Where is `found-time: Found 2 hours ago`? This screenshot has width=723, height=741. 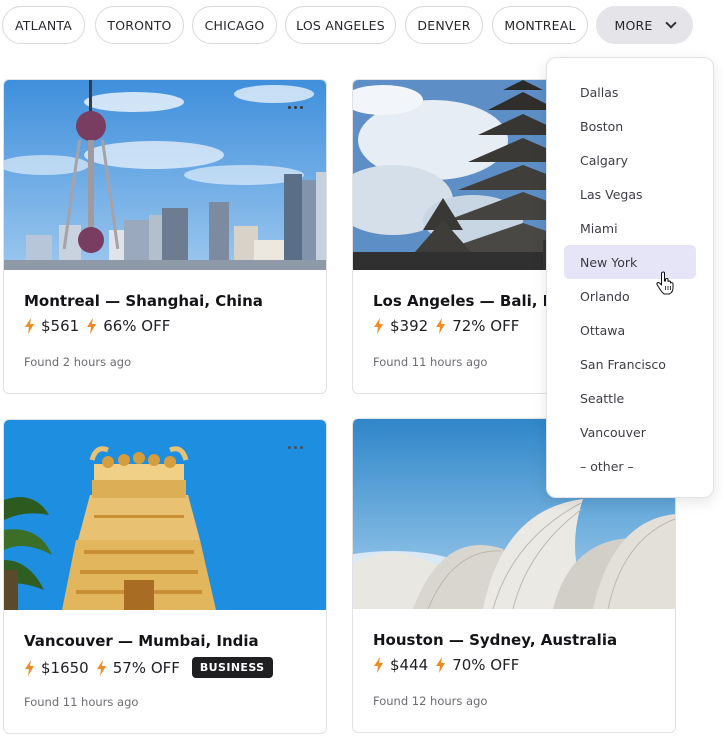 found-time: Found 2 hours ago is located at coordinates (78, 362).